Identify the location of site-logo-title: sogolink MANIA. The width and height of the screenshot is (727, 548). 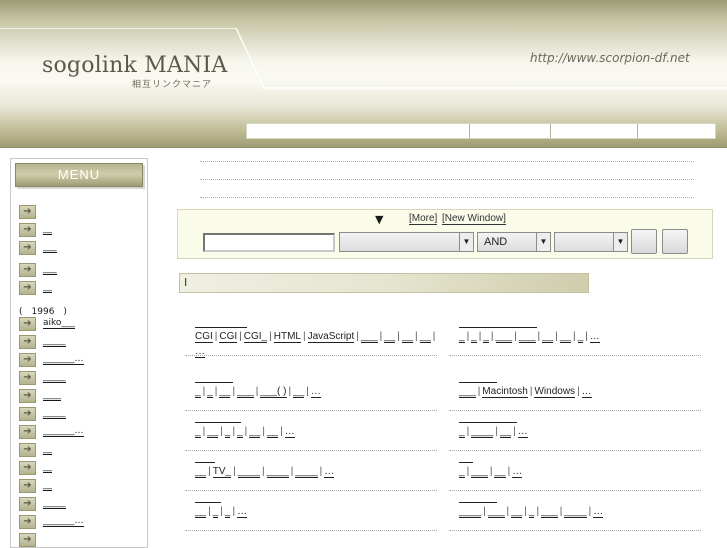
(134, 65).